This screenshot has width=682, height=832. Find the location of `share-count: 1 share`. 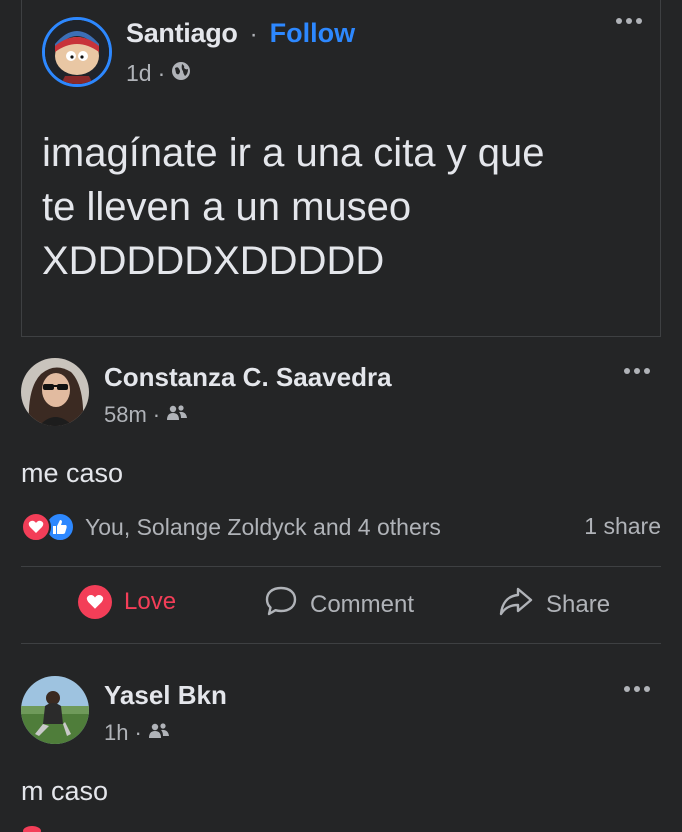

share-count: 1 share is located at coordinates (622, 526).